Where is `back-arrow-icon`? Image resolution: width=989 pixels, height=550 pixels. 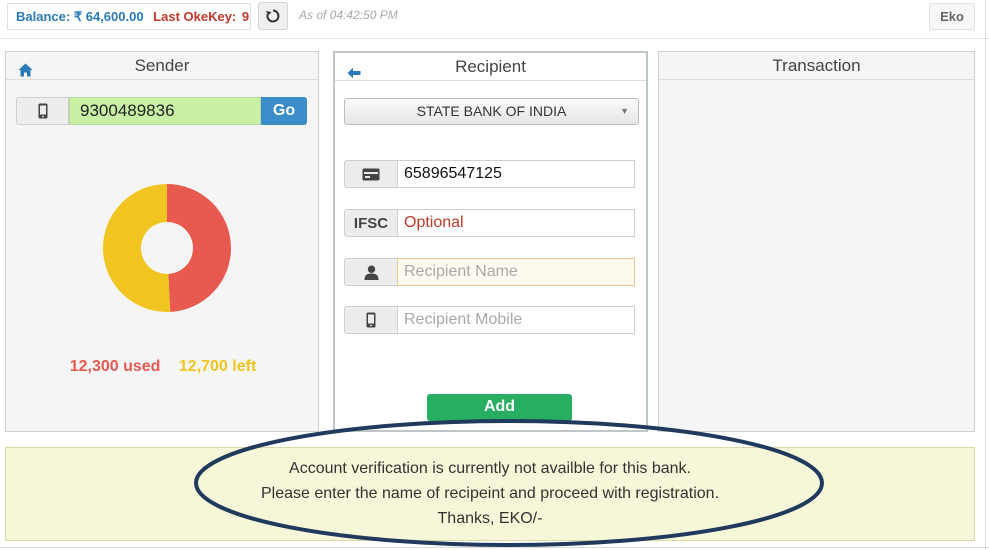 back-arrow-icon is located at coordinates (354, 73).